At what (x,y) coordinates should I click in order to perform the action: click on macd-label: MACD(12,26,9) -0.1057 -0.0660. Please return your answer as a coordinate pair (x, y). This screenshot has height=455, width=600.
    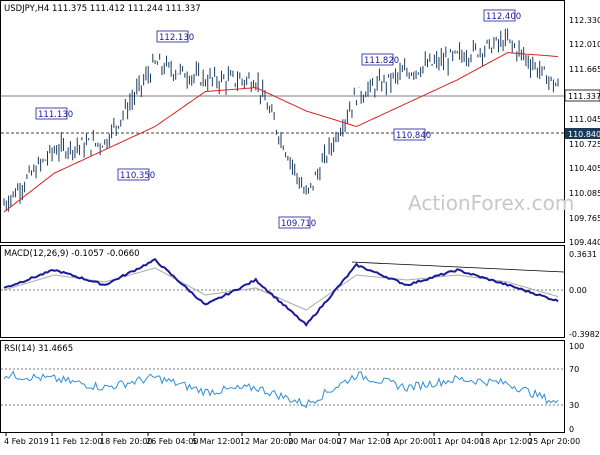
    Looking at the image, I should click on (72, 254).